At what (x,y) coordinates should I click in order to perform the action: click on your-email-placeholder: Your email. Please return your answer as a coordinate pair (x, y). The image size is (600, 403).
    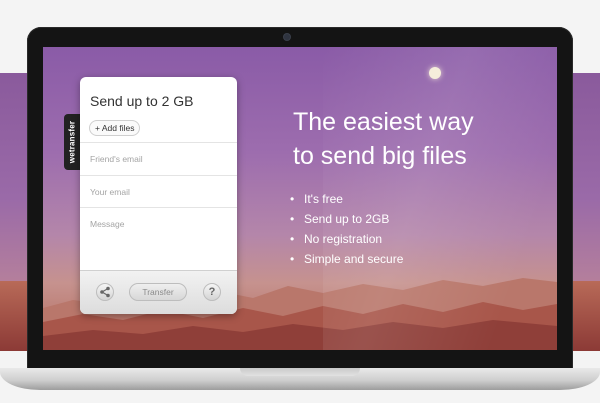
    Looking at the image, I should click on (110, 192).